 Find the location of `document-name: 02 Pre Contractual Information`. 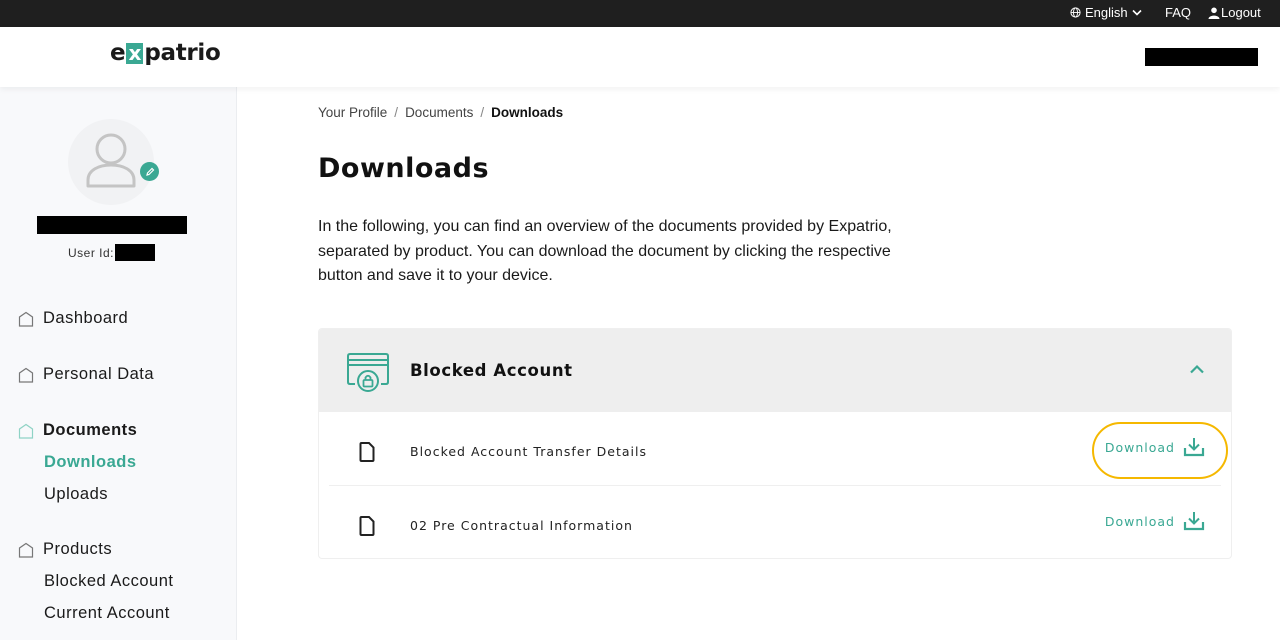

document-name: 02 Pre Contractual Information is located at coordinates (521, 525).